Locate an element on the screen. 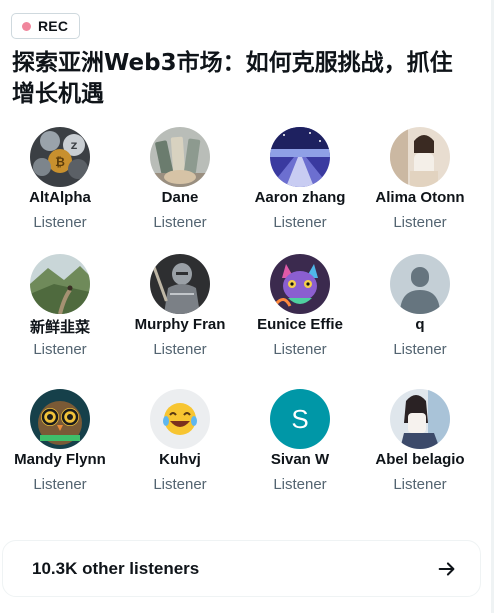  road-horizon-avatar is located at coordinates (300, 157).